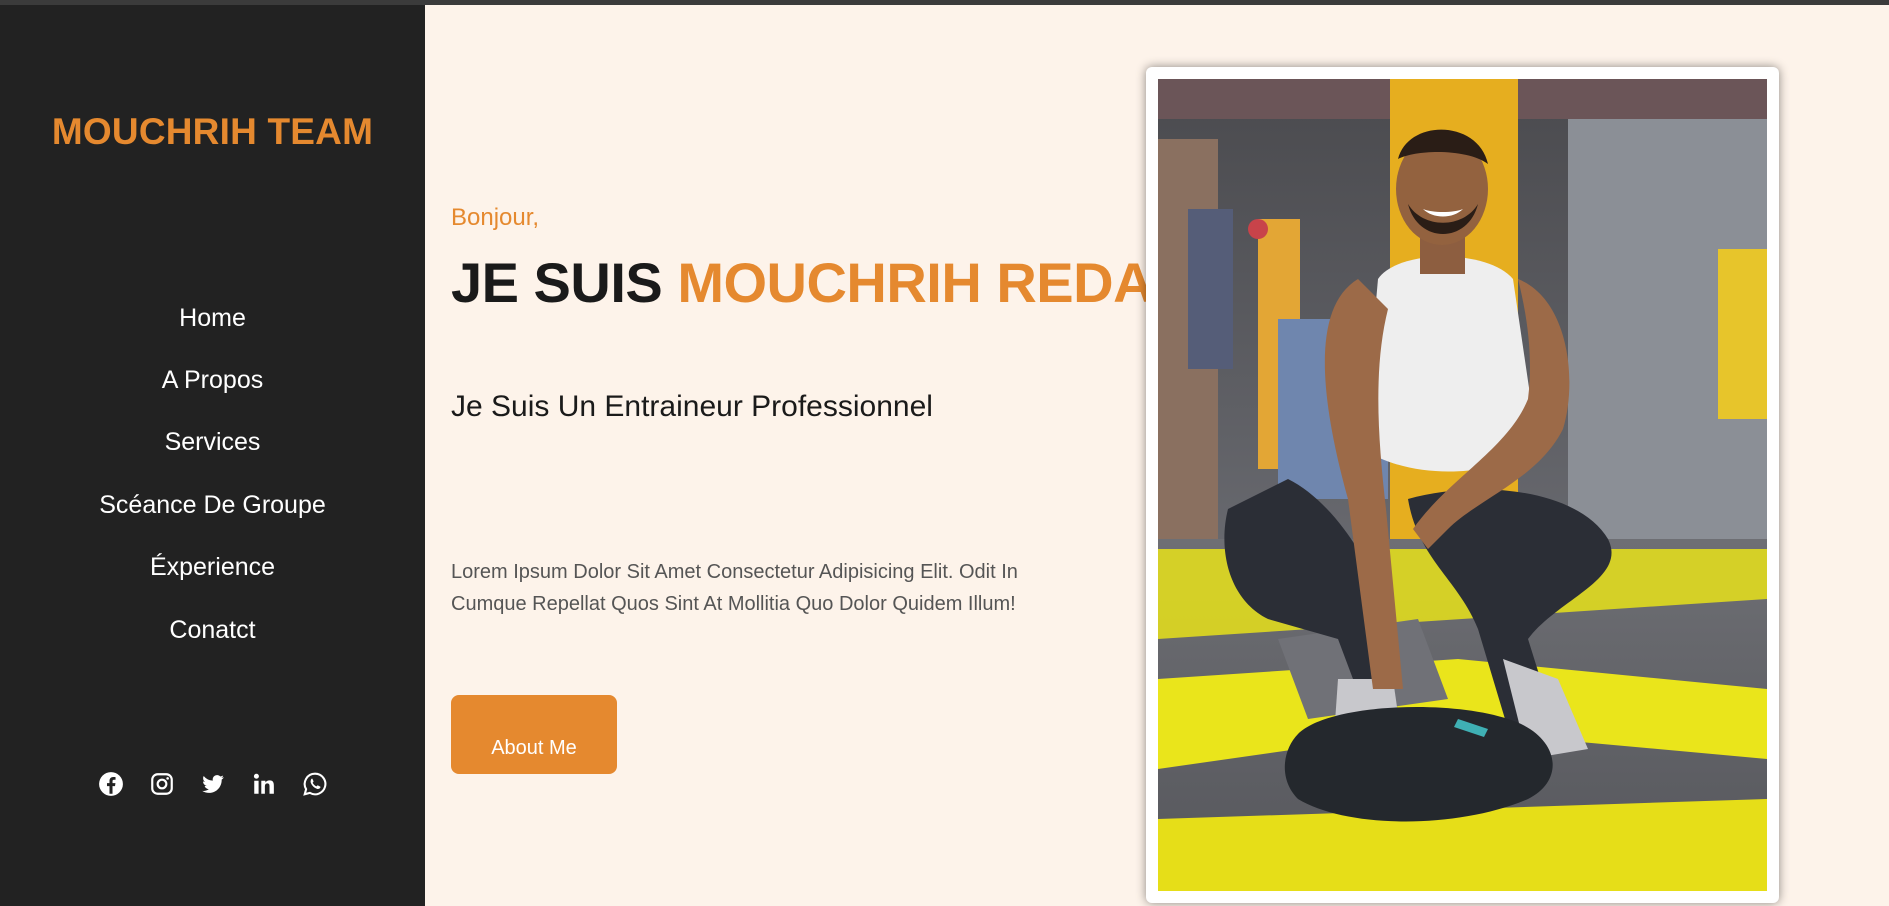 This screenshot has height=906, width=1889. What do you see at coordinates (212, 505) in the screenshot?
I see `nav-item-seance-de-groupe: Scéance De Groupe` at bounding box center [212, 505].